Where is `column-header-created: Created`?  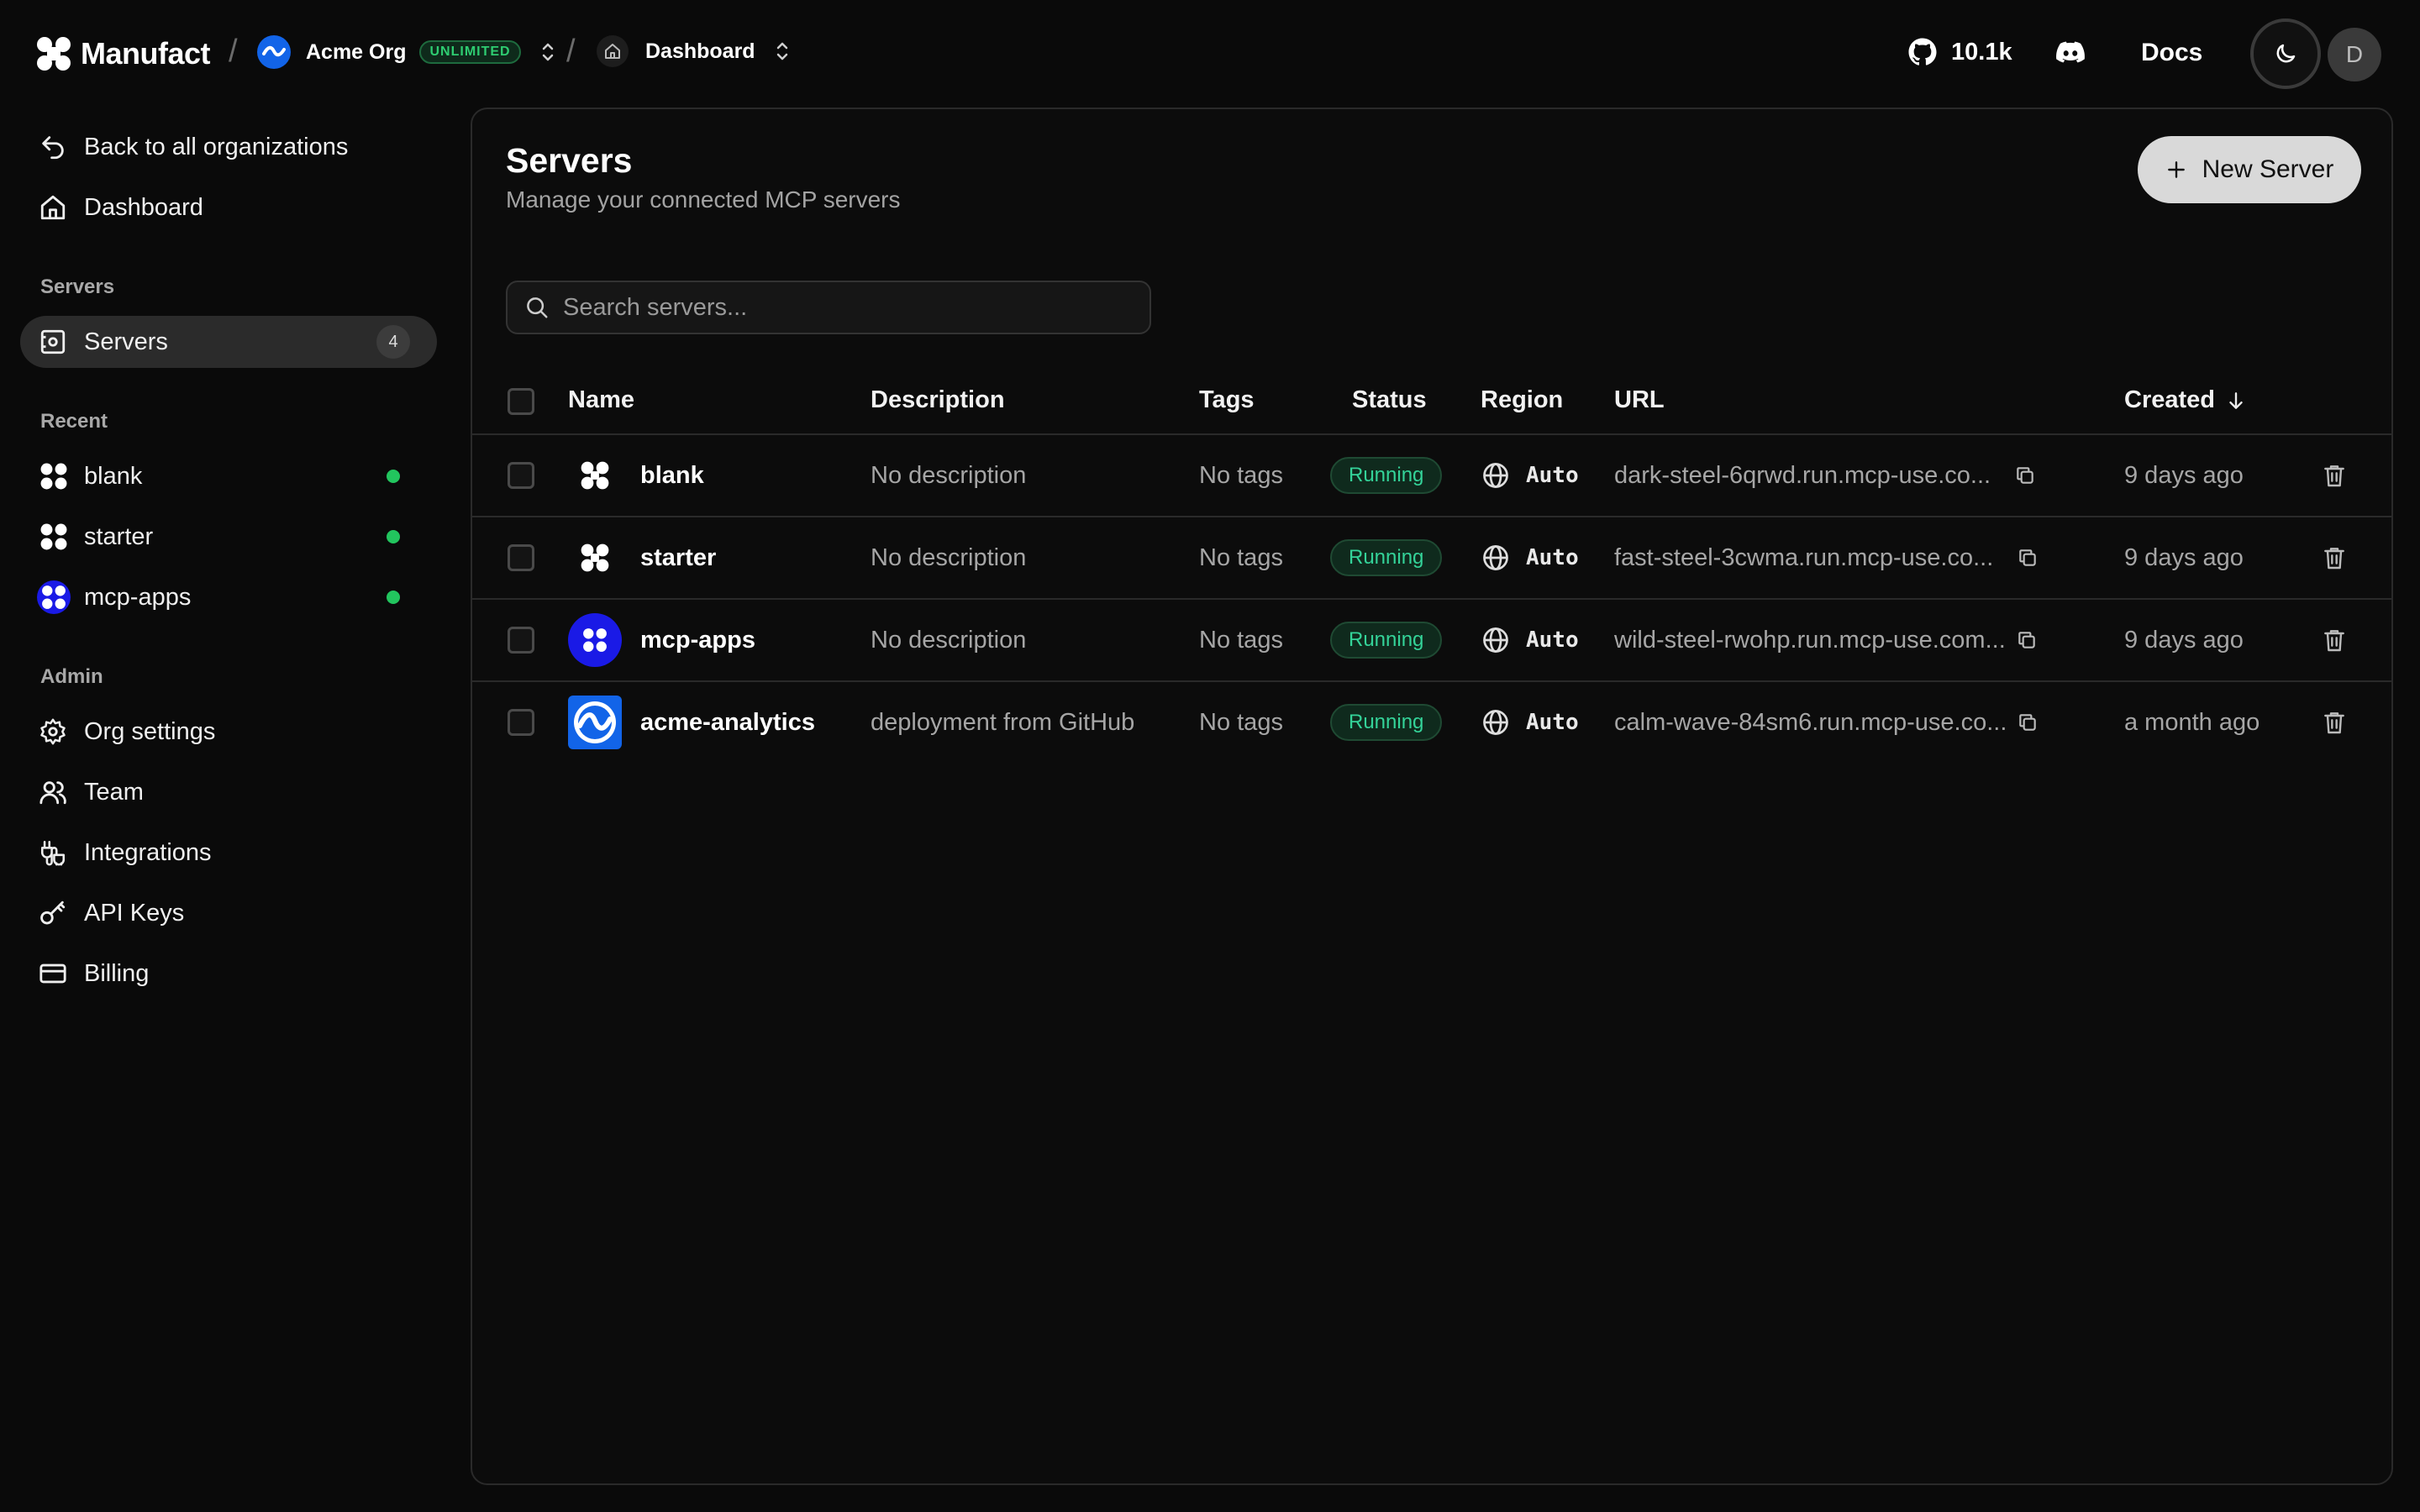
column-header-created: Created is located at coordinates (2185, 400).